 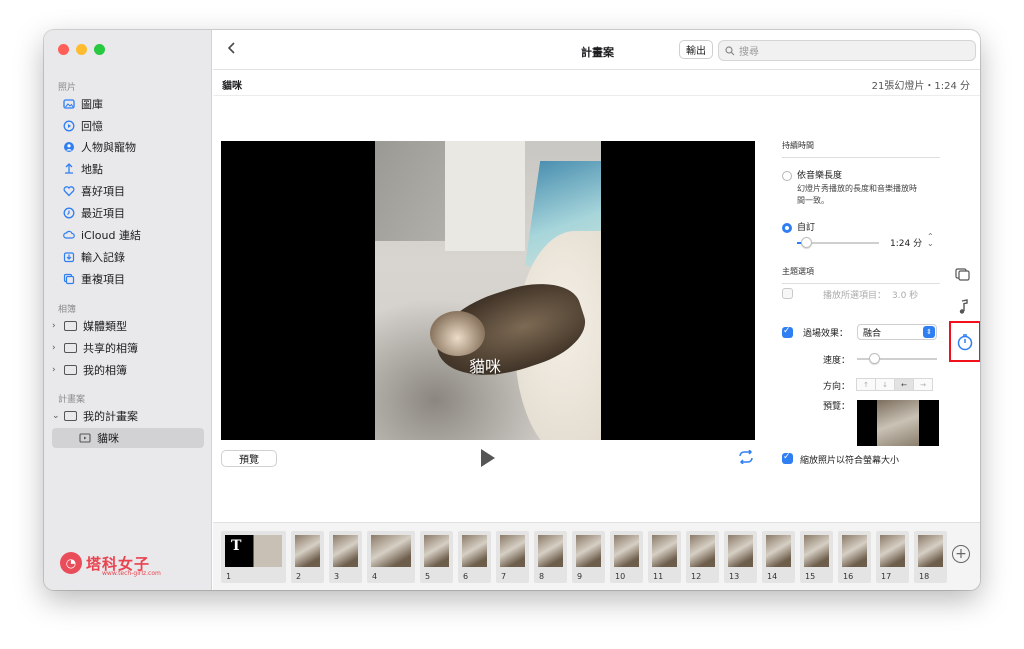 I want to click on filmstrip-clip: 9, so click(x=588, y=557).